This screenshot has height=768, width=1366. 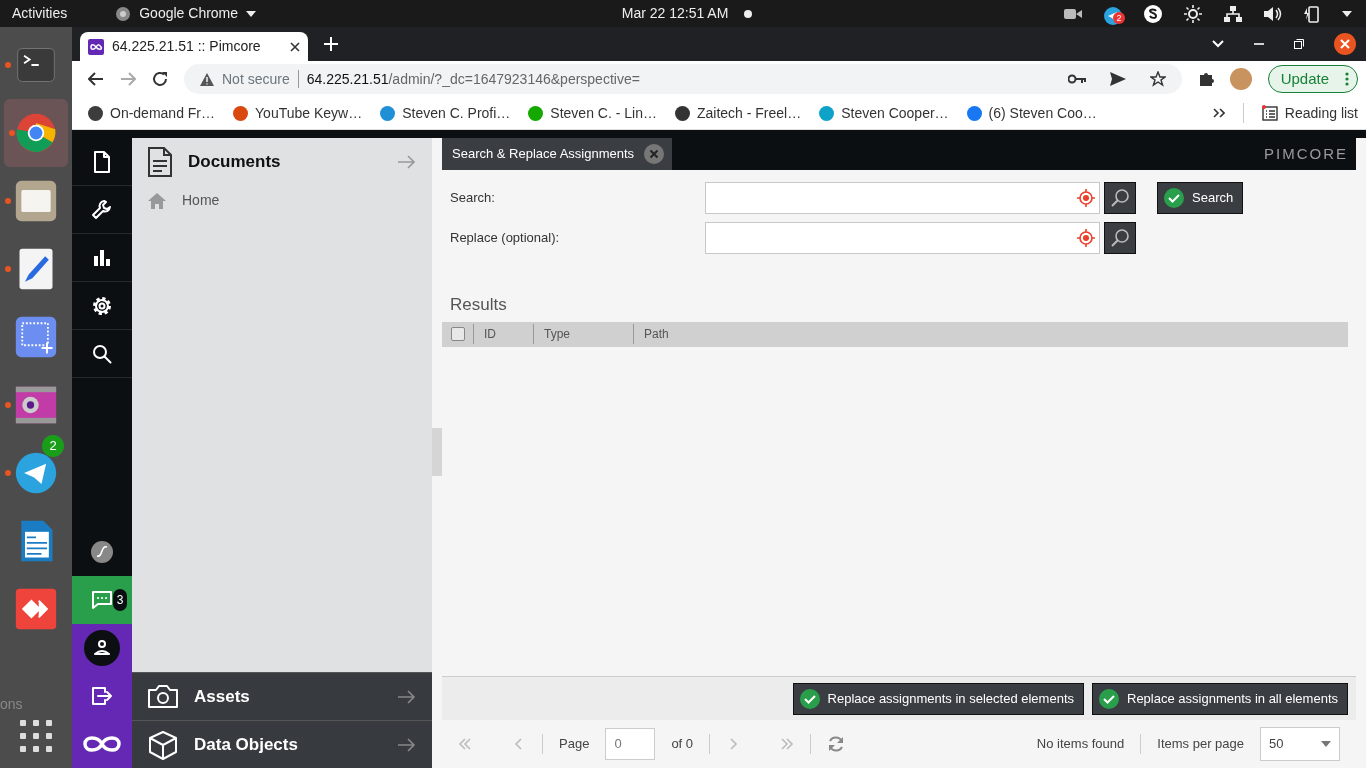 I want to click on app-menu: Google Chrome, so click(x=189, y=13).